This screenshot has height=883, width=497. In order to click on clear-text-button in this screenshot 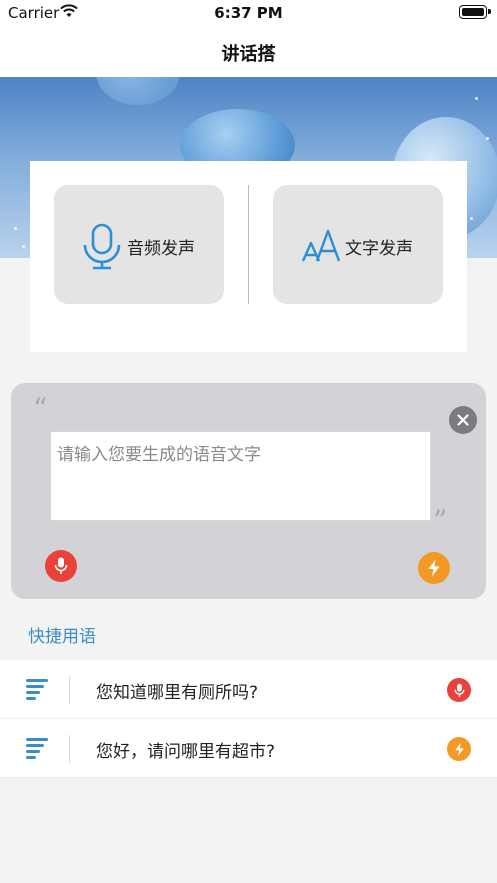, I will do `click(463, 420)`.